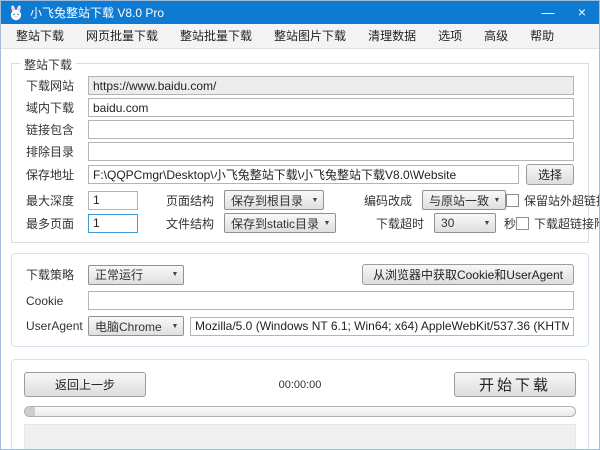 Image resolution: width=600 pixels, height=450 pixels. I want to click on domain-label: 域内下载, so click(50, 108).